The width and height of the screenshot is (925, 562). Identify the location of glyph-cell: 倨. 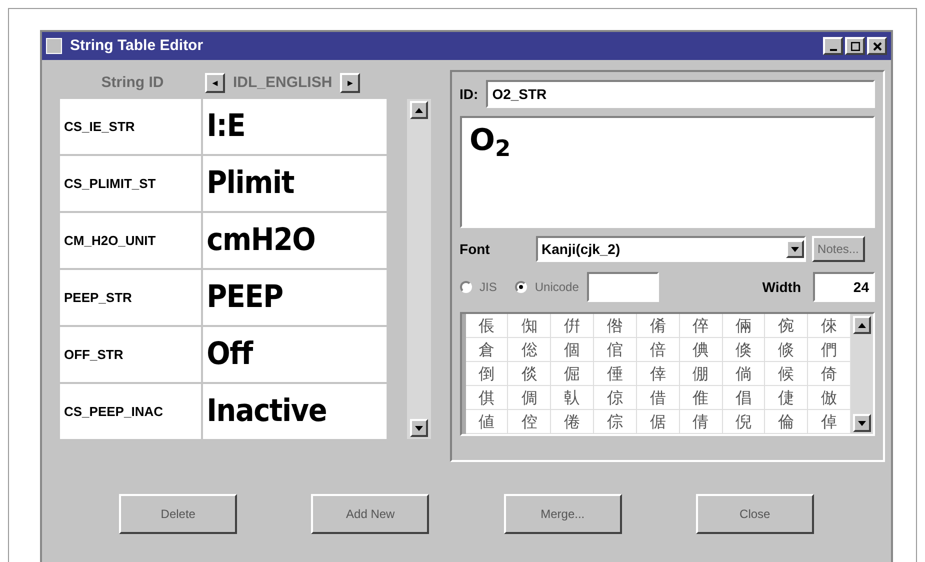
(658, 422).